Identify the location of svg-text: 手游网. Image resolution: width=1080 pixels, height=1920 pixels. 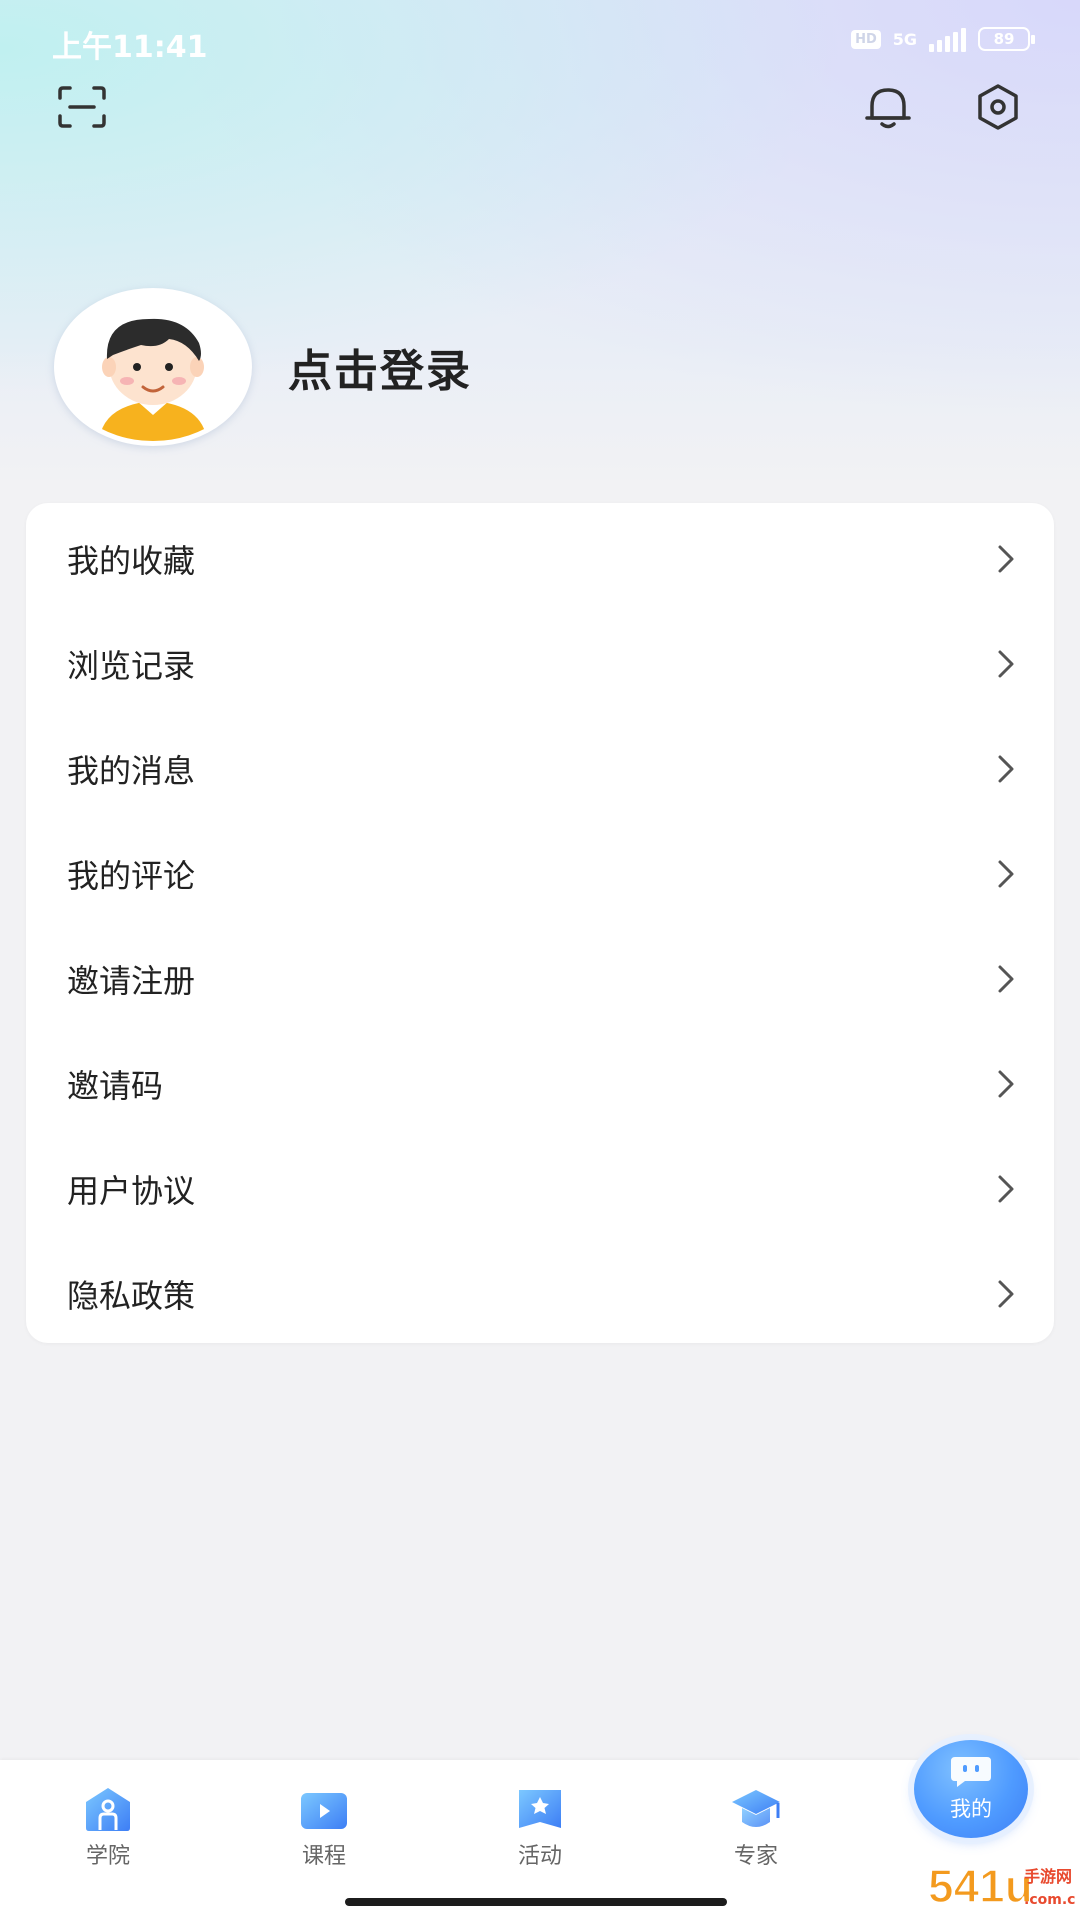
(1048, 1876).